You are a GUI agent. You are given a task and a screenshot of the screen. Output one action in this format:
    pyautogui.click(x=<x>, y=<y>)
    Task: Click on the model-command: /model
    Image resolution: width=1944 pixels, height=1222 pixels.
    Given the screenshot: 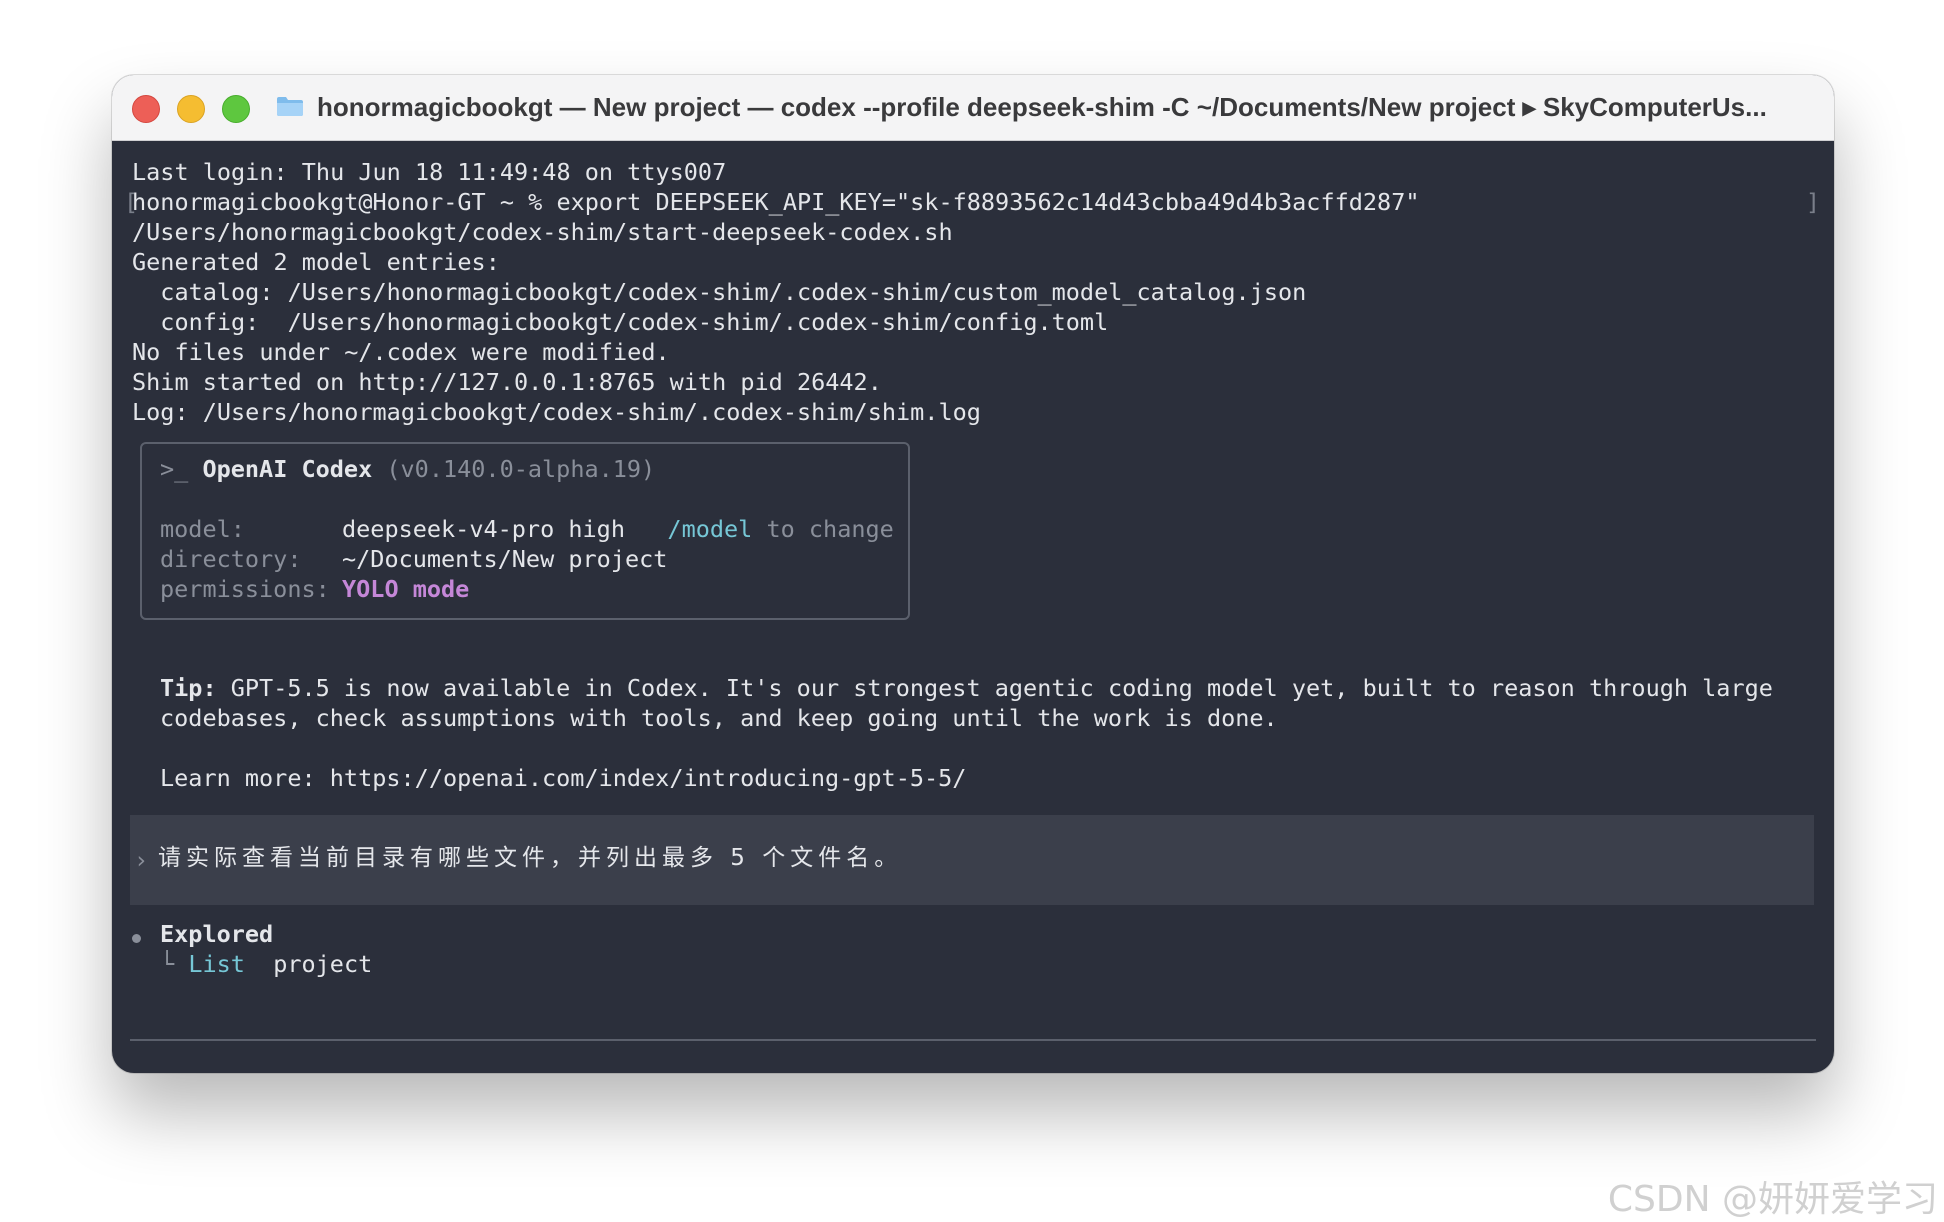 What is the action you would take?
    pyautogui.click(x=710, y=529)
    